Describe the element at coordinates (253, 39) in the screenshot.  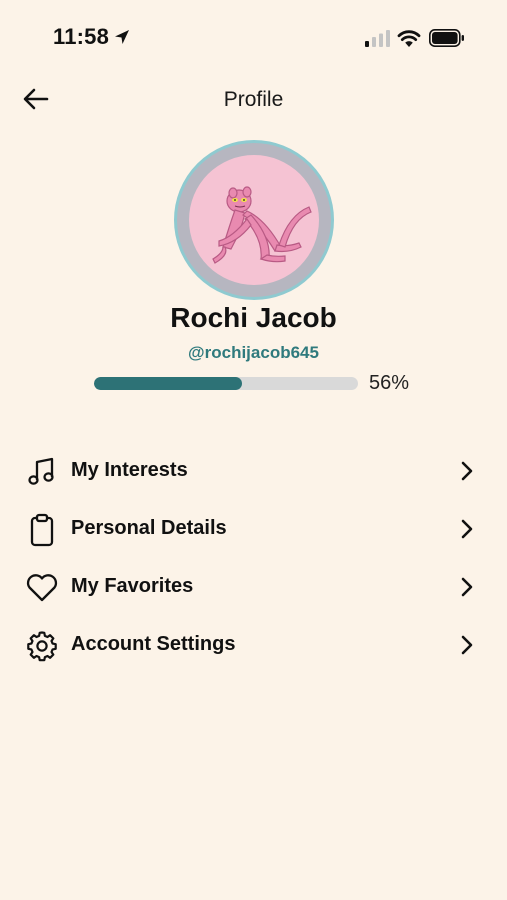
I see `status-bar: 11:58` at that location.